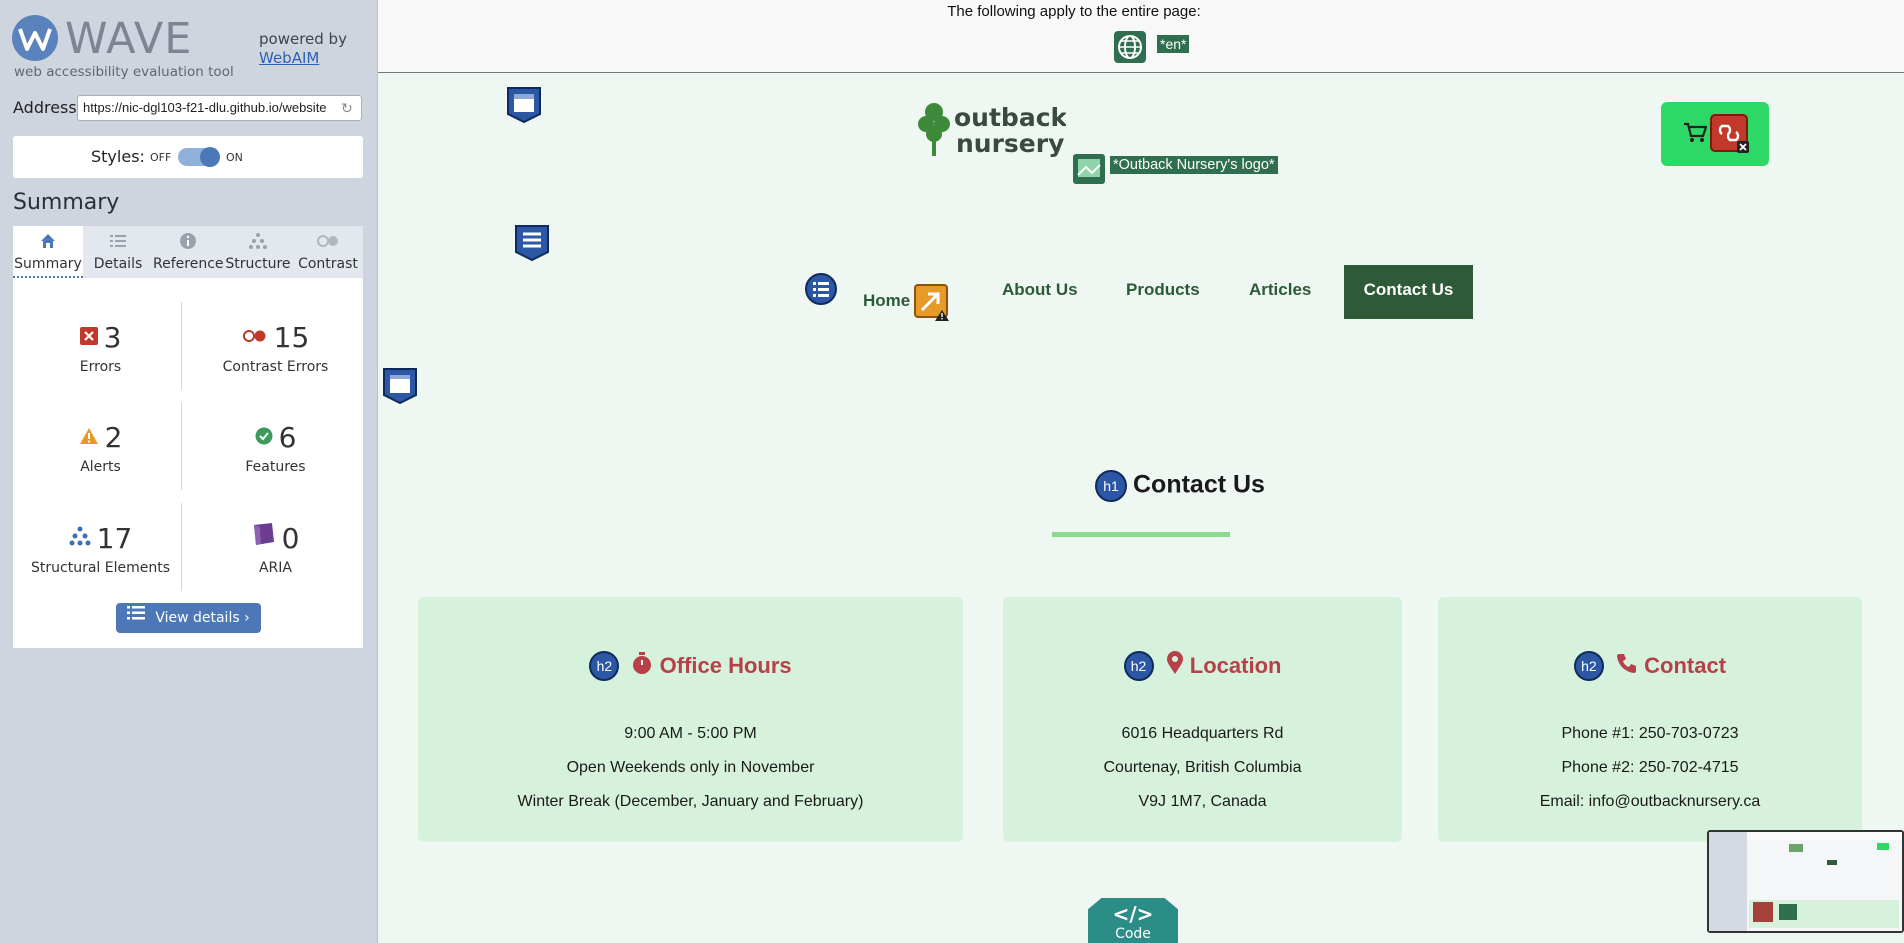 This screenshot has height=943, width=1904. I want to click on webaim-link: WebAIM, so click(289, 58).